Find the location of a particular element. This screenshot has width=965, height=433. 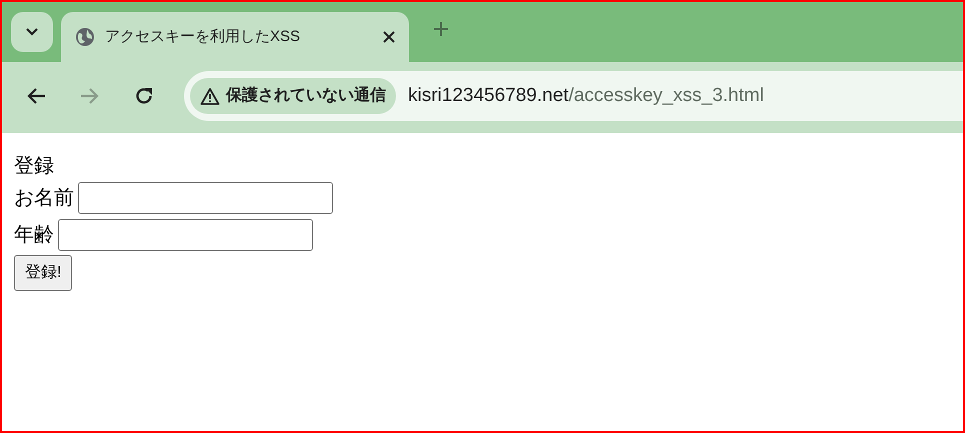

field-label: 年齢 is located at coordinates (34, 235).